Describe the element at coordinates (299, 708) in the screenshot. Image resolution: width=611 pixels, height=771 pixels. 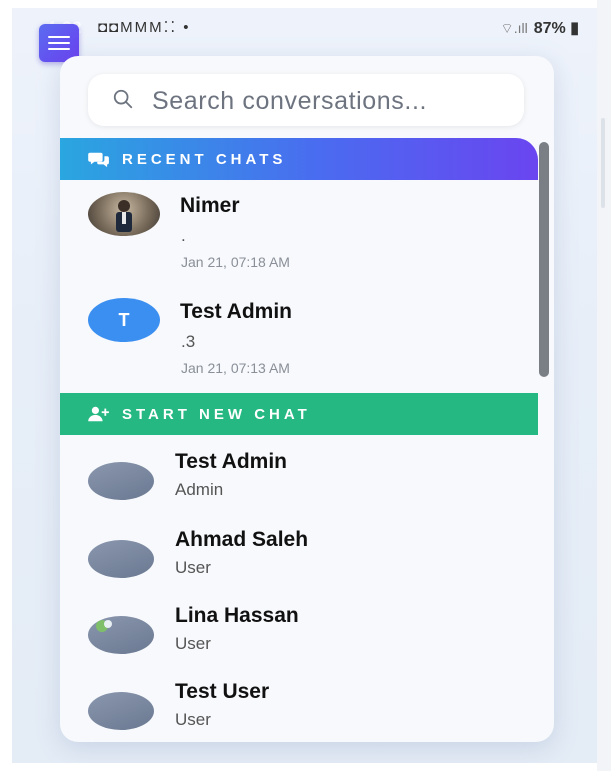
I see `user-list-item: Test User User` at that location.